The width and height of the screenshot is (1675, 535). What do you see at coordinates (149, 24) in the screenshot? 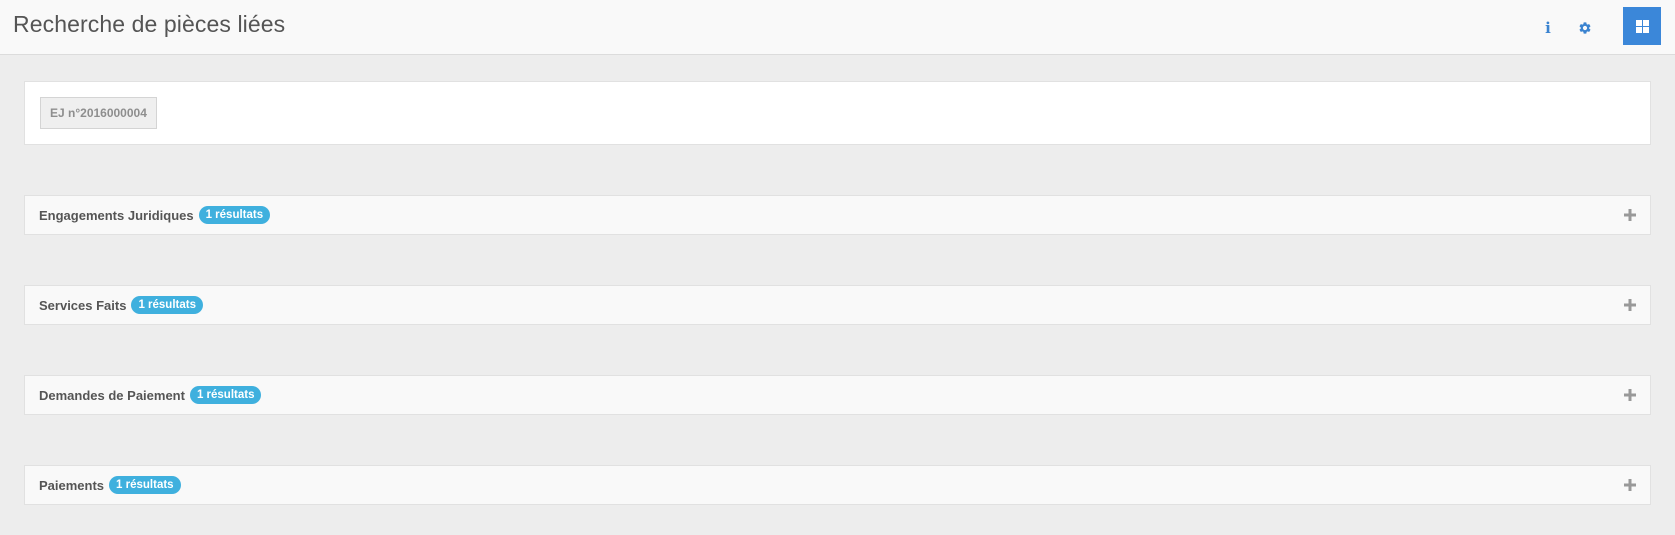
I see `page-title: Recherche de pièces liées` at bounding box center [149, 24].